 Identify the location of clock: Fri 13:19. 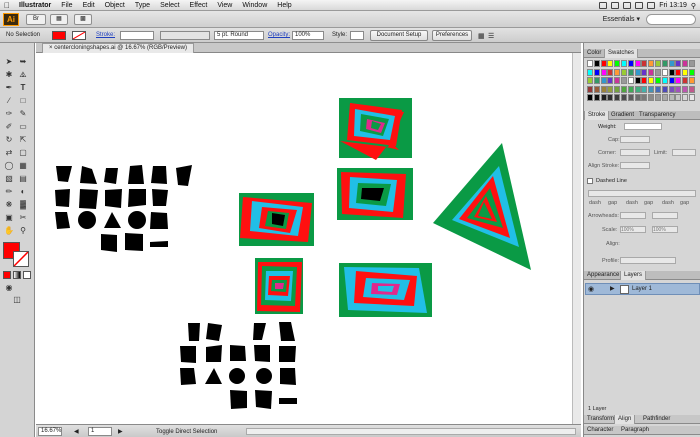
(673, 5).